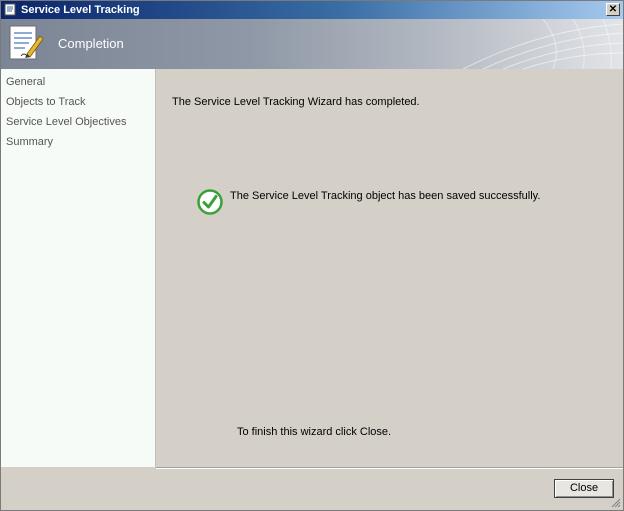 Image resolution: width=624 pixels, height=511 pixels. What do you see at coordinates (80, 10) in the screenshot?
I see `window-title: Service Level Tracking` at bounding box center [80, 10].